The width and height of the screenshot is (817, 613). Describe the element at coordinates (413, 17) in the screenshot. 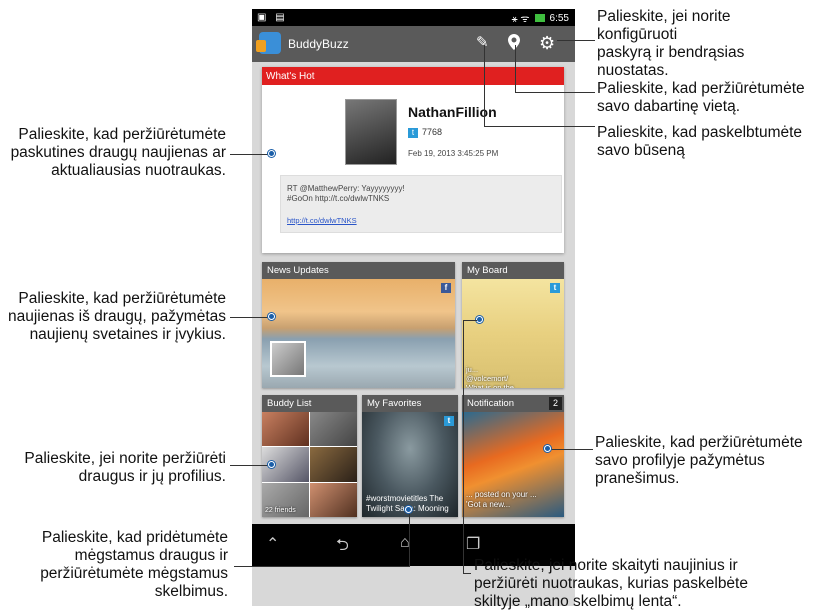

I see `status-bar: ▣ ▤ ⚹ ᯤ 6:55` at that location.